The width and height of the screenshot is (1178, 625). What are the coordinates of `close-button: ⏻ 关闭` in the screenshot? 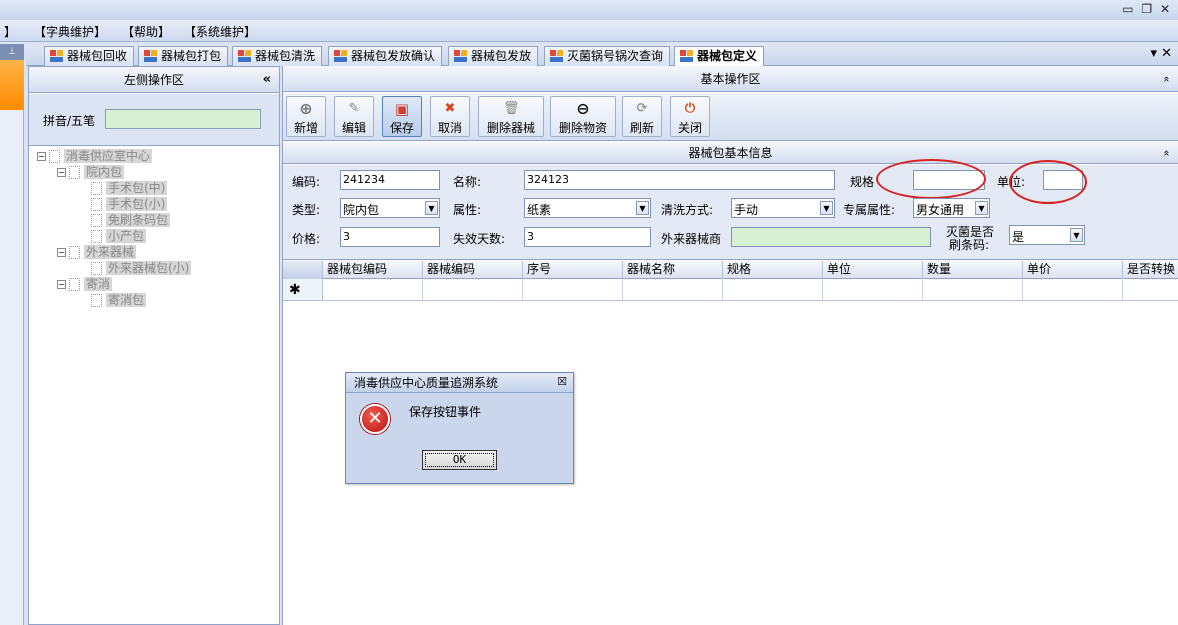 It's located at (690, 116).